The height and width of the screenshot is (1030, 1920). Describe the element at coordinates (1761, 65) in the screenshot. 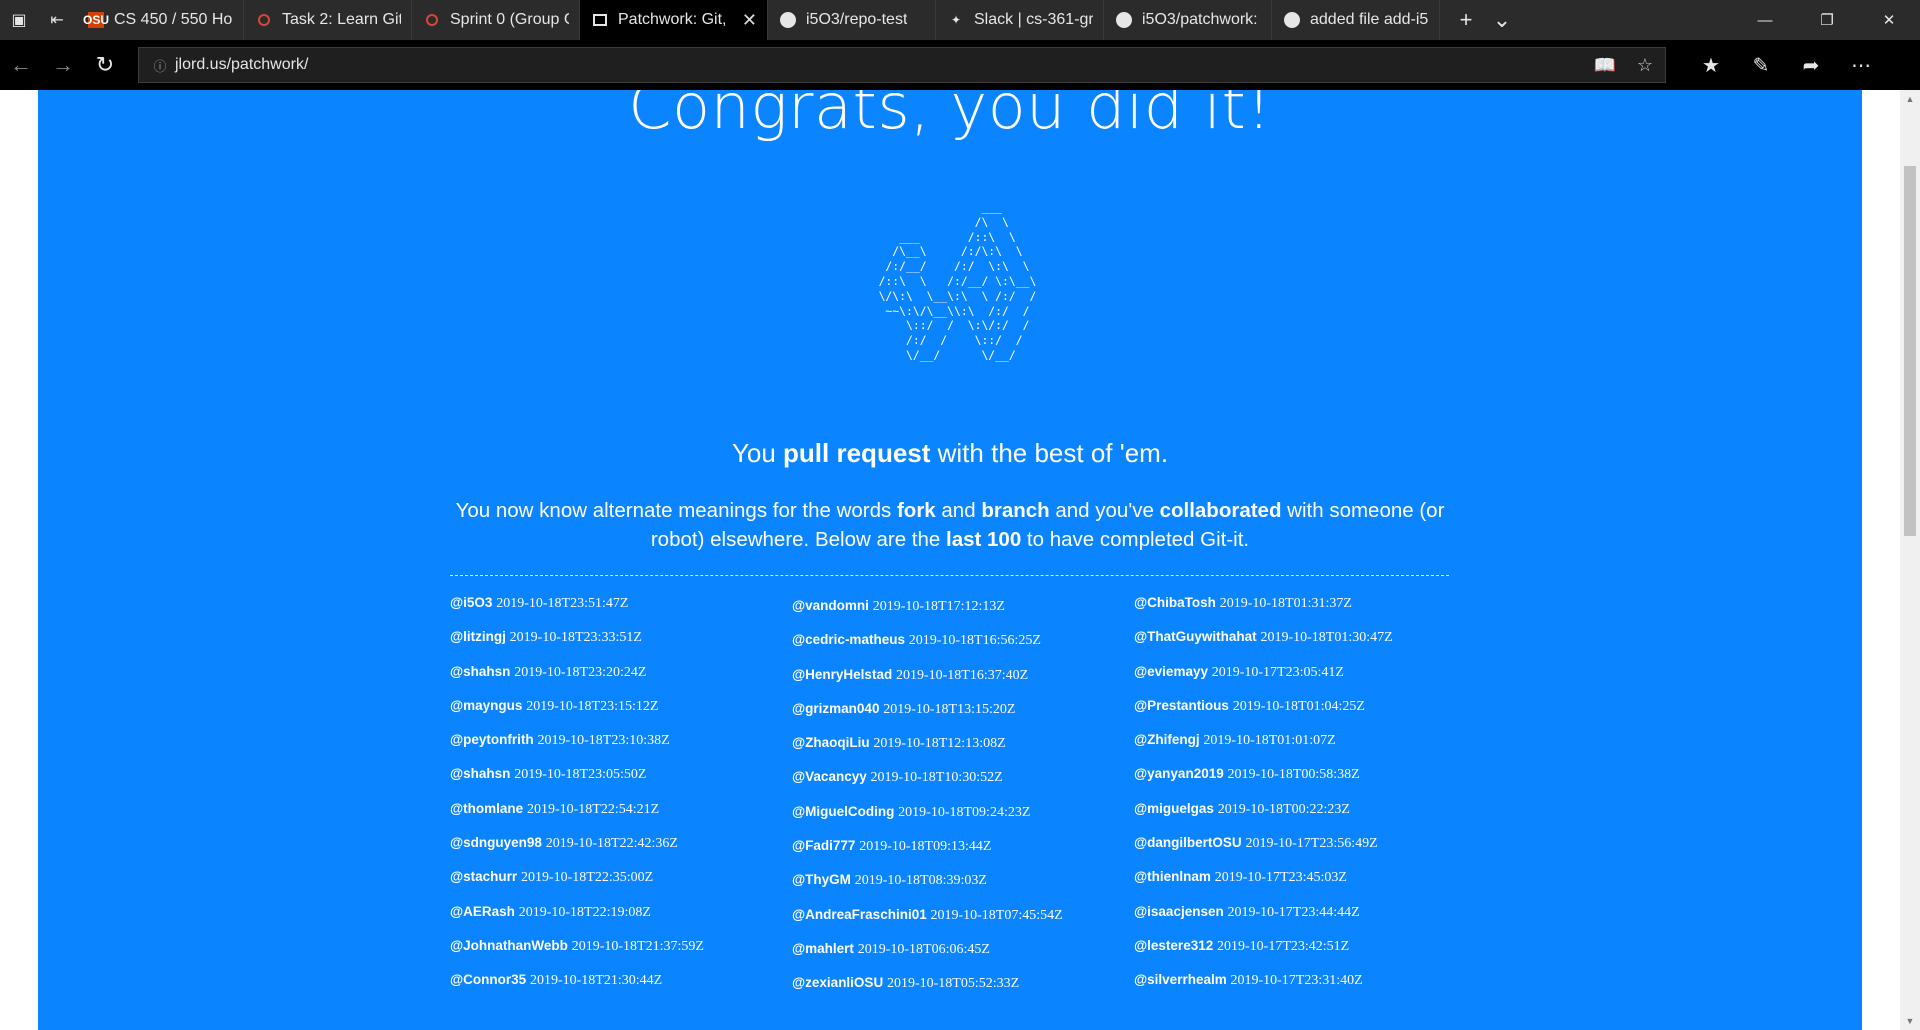

I see `web-note-pen-icon: ✎` at that location.